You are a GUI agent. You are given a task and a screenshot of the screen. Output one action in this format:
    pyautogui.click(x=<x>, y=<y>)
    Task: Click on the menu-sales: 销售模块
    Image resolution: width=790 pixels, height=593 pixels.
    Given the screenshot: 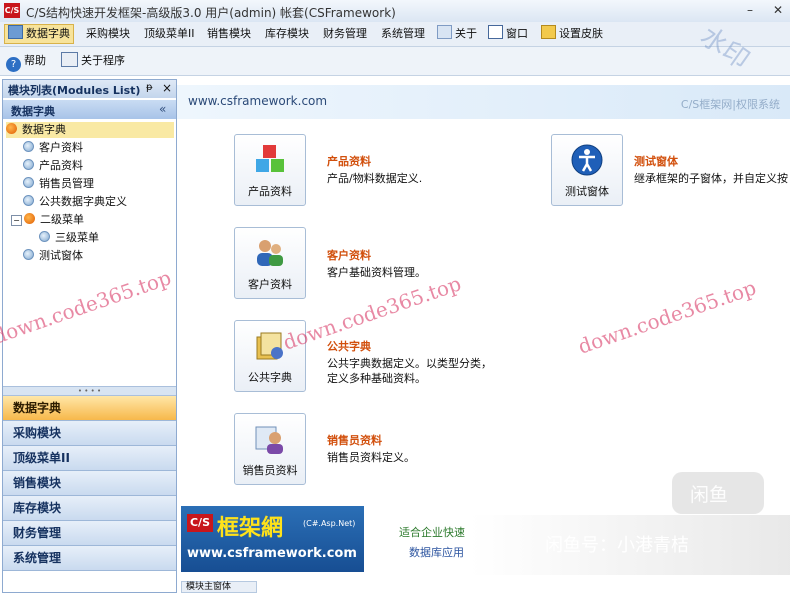 What is the action you would take?
    pyautogui.click(x=229, y=34)
    